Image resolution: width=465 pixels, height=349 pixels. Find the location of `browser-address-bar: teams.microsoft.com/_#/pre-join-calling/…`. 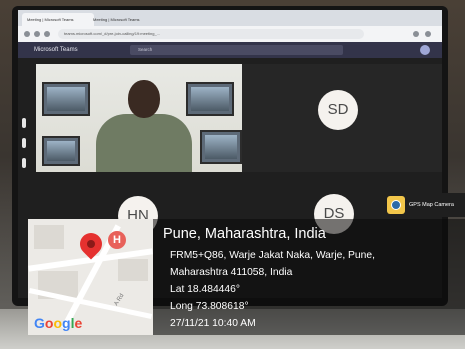

browser-address-bar: teams.microsoft.com/_#/pre-join-calling/… is located at coordinates (230, 34).